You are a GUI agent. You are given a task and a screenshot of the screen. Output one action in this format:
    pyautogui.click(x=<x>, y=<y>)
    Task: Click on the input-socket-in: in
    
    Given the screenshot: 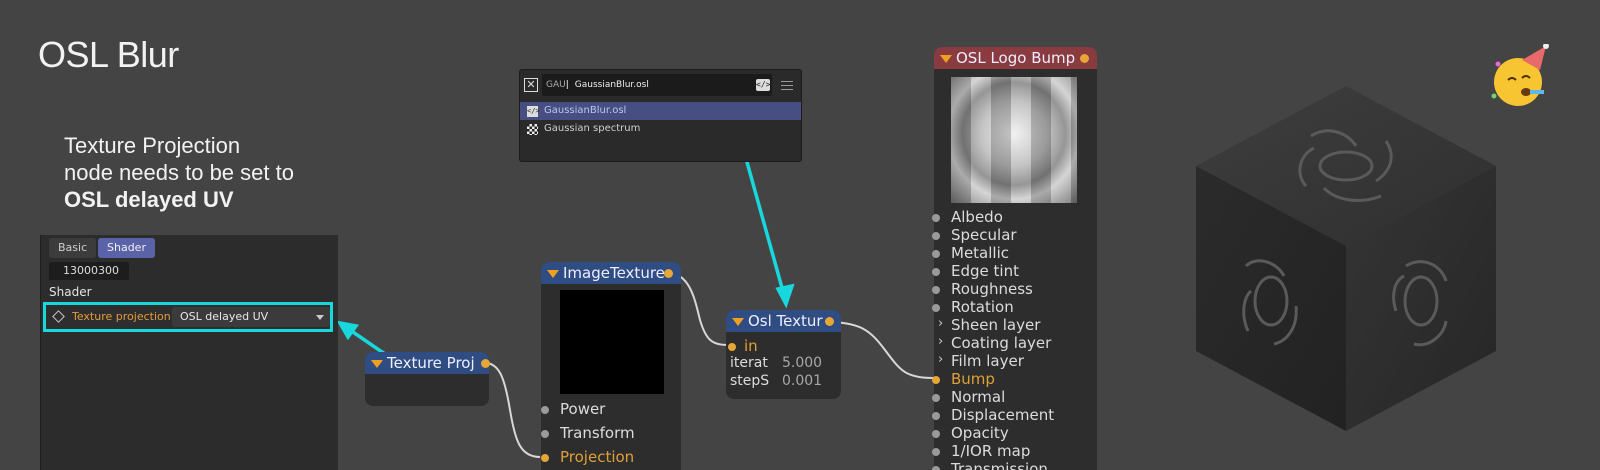 What is the action you would take?
    pyautogui.click(x=743, y=346)
    